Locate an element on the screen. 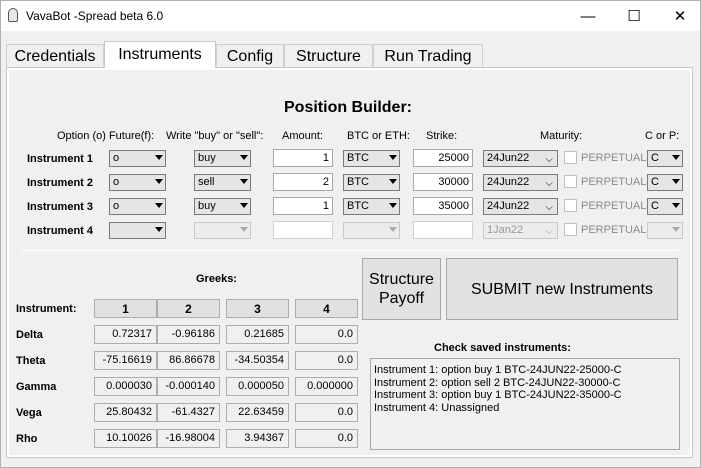 The width and height of the screenshot is (701, 468). theta-label: Theta is located at coordinates (31, 361).